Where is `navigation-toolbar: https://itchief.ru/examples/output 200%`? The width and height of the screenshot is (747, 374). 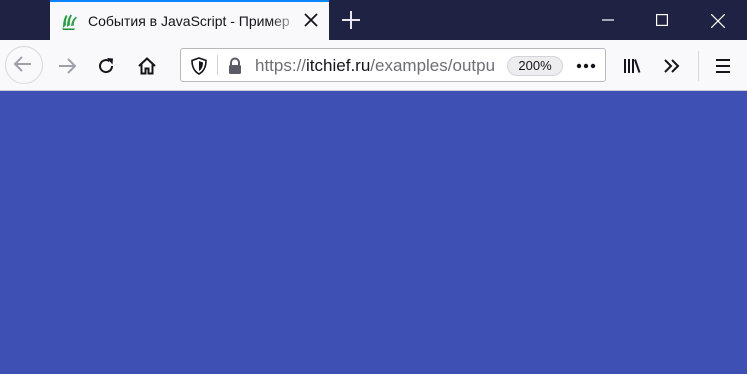
navigation-toolbar: https://itchief.ru/examples/output 200% is located at coordinates (373, 65).